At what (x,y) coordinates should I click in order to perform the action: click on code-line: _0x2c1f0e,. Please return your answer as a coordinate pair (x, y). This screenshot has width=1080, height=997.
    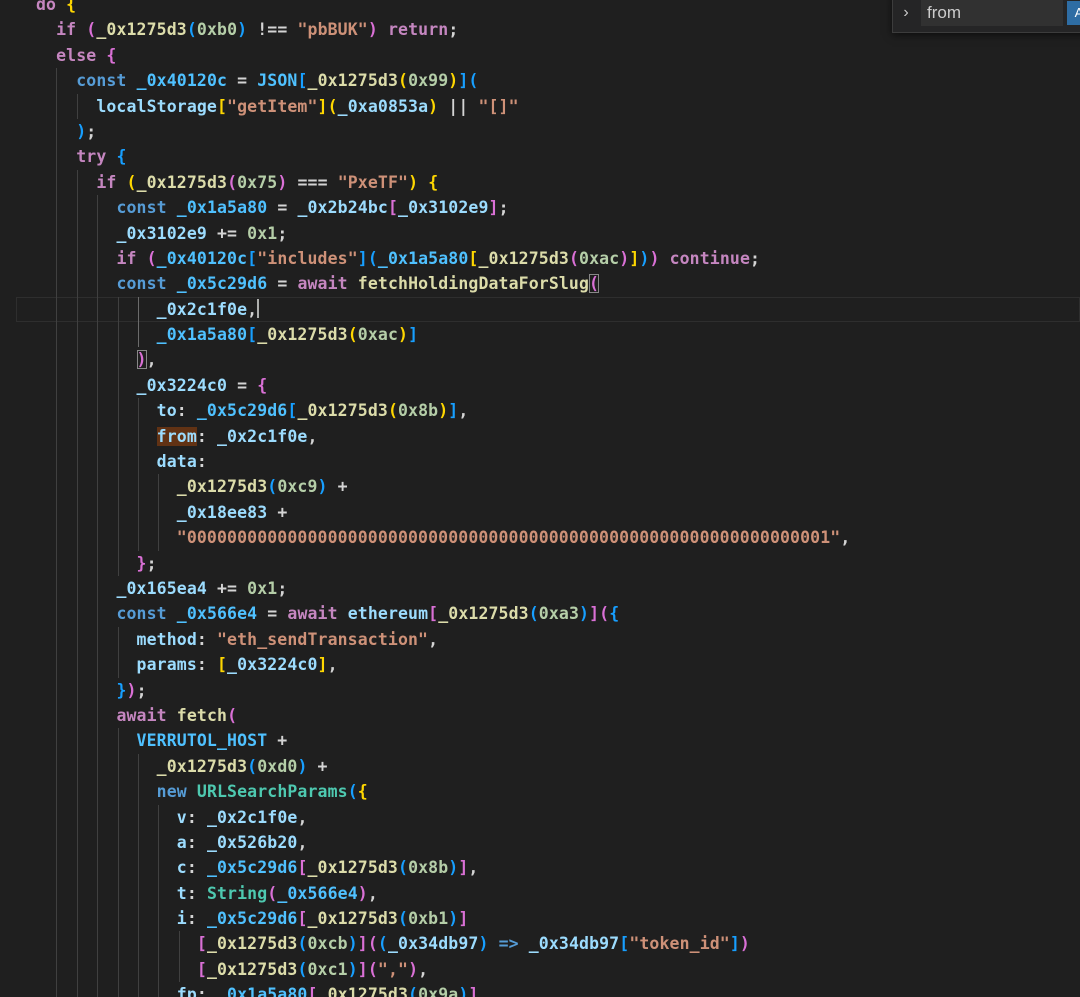
    Looking at the image, I should click on (548, 309).